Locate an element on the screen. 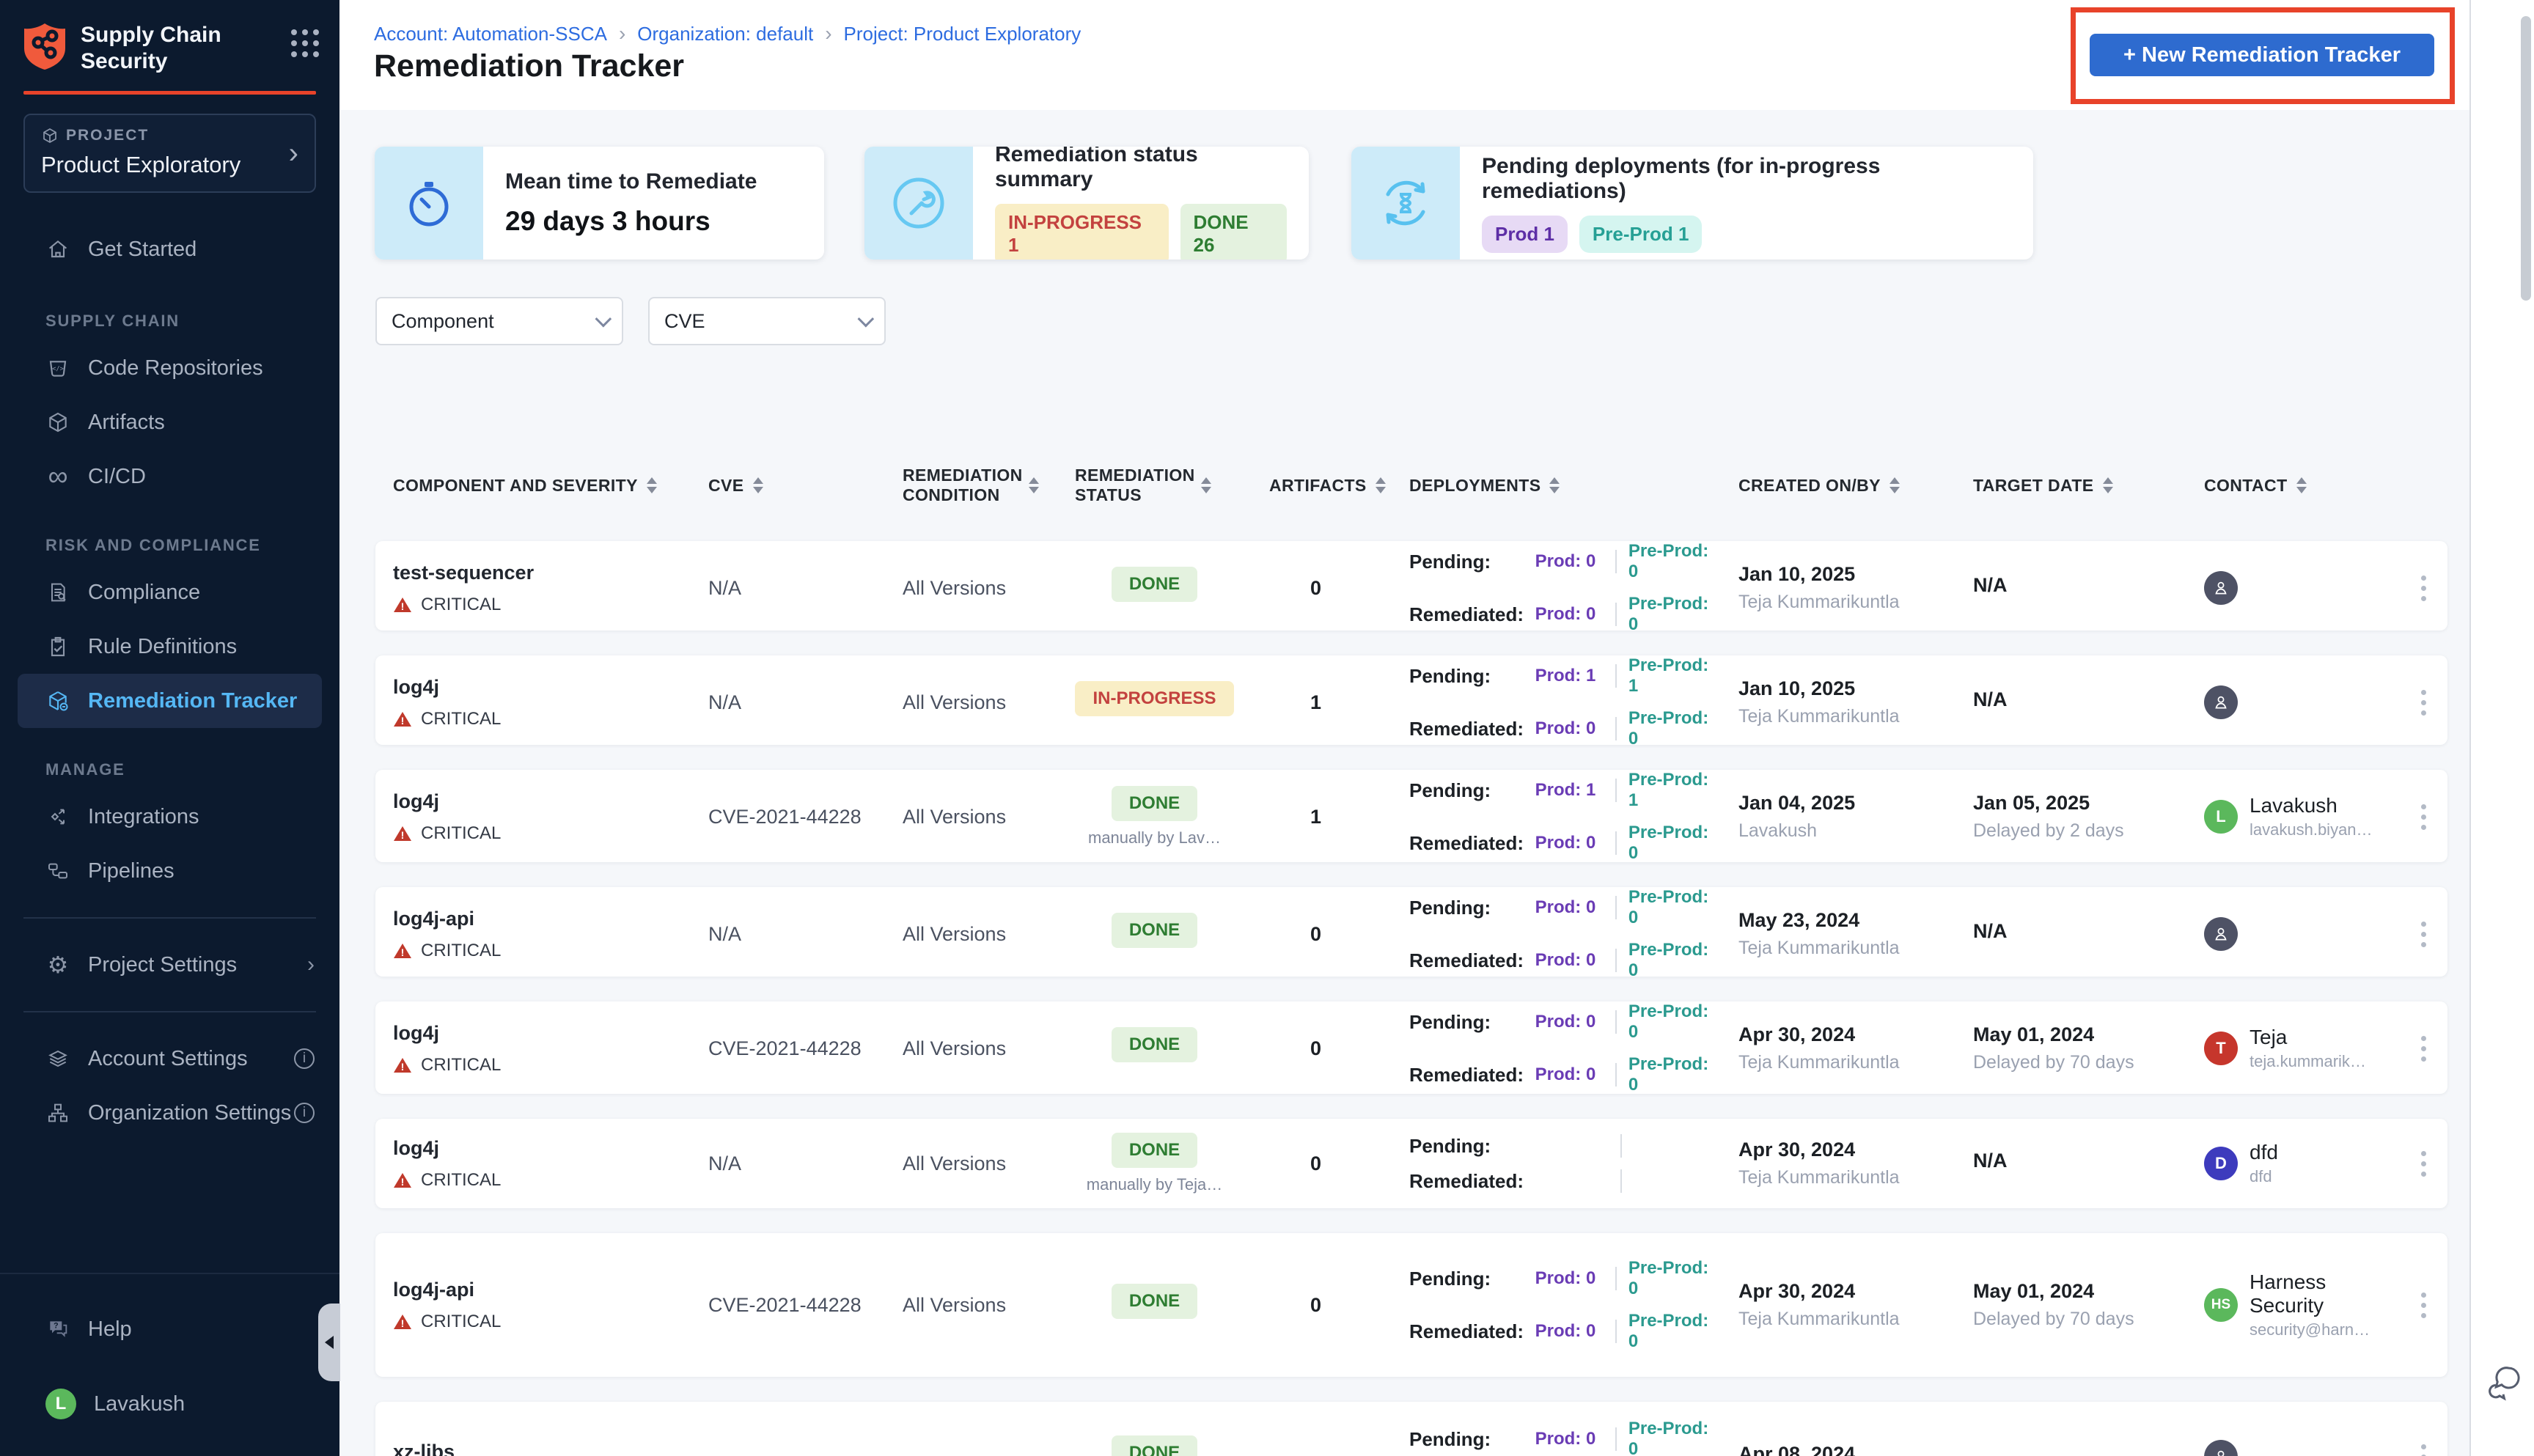 This screenshot has height=1456, width=2534. user-menu: L Lavakush is located at coordinates (169, 1404).